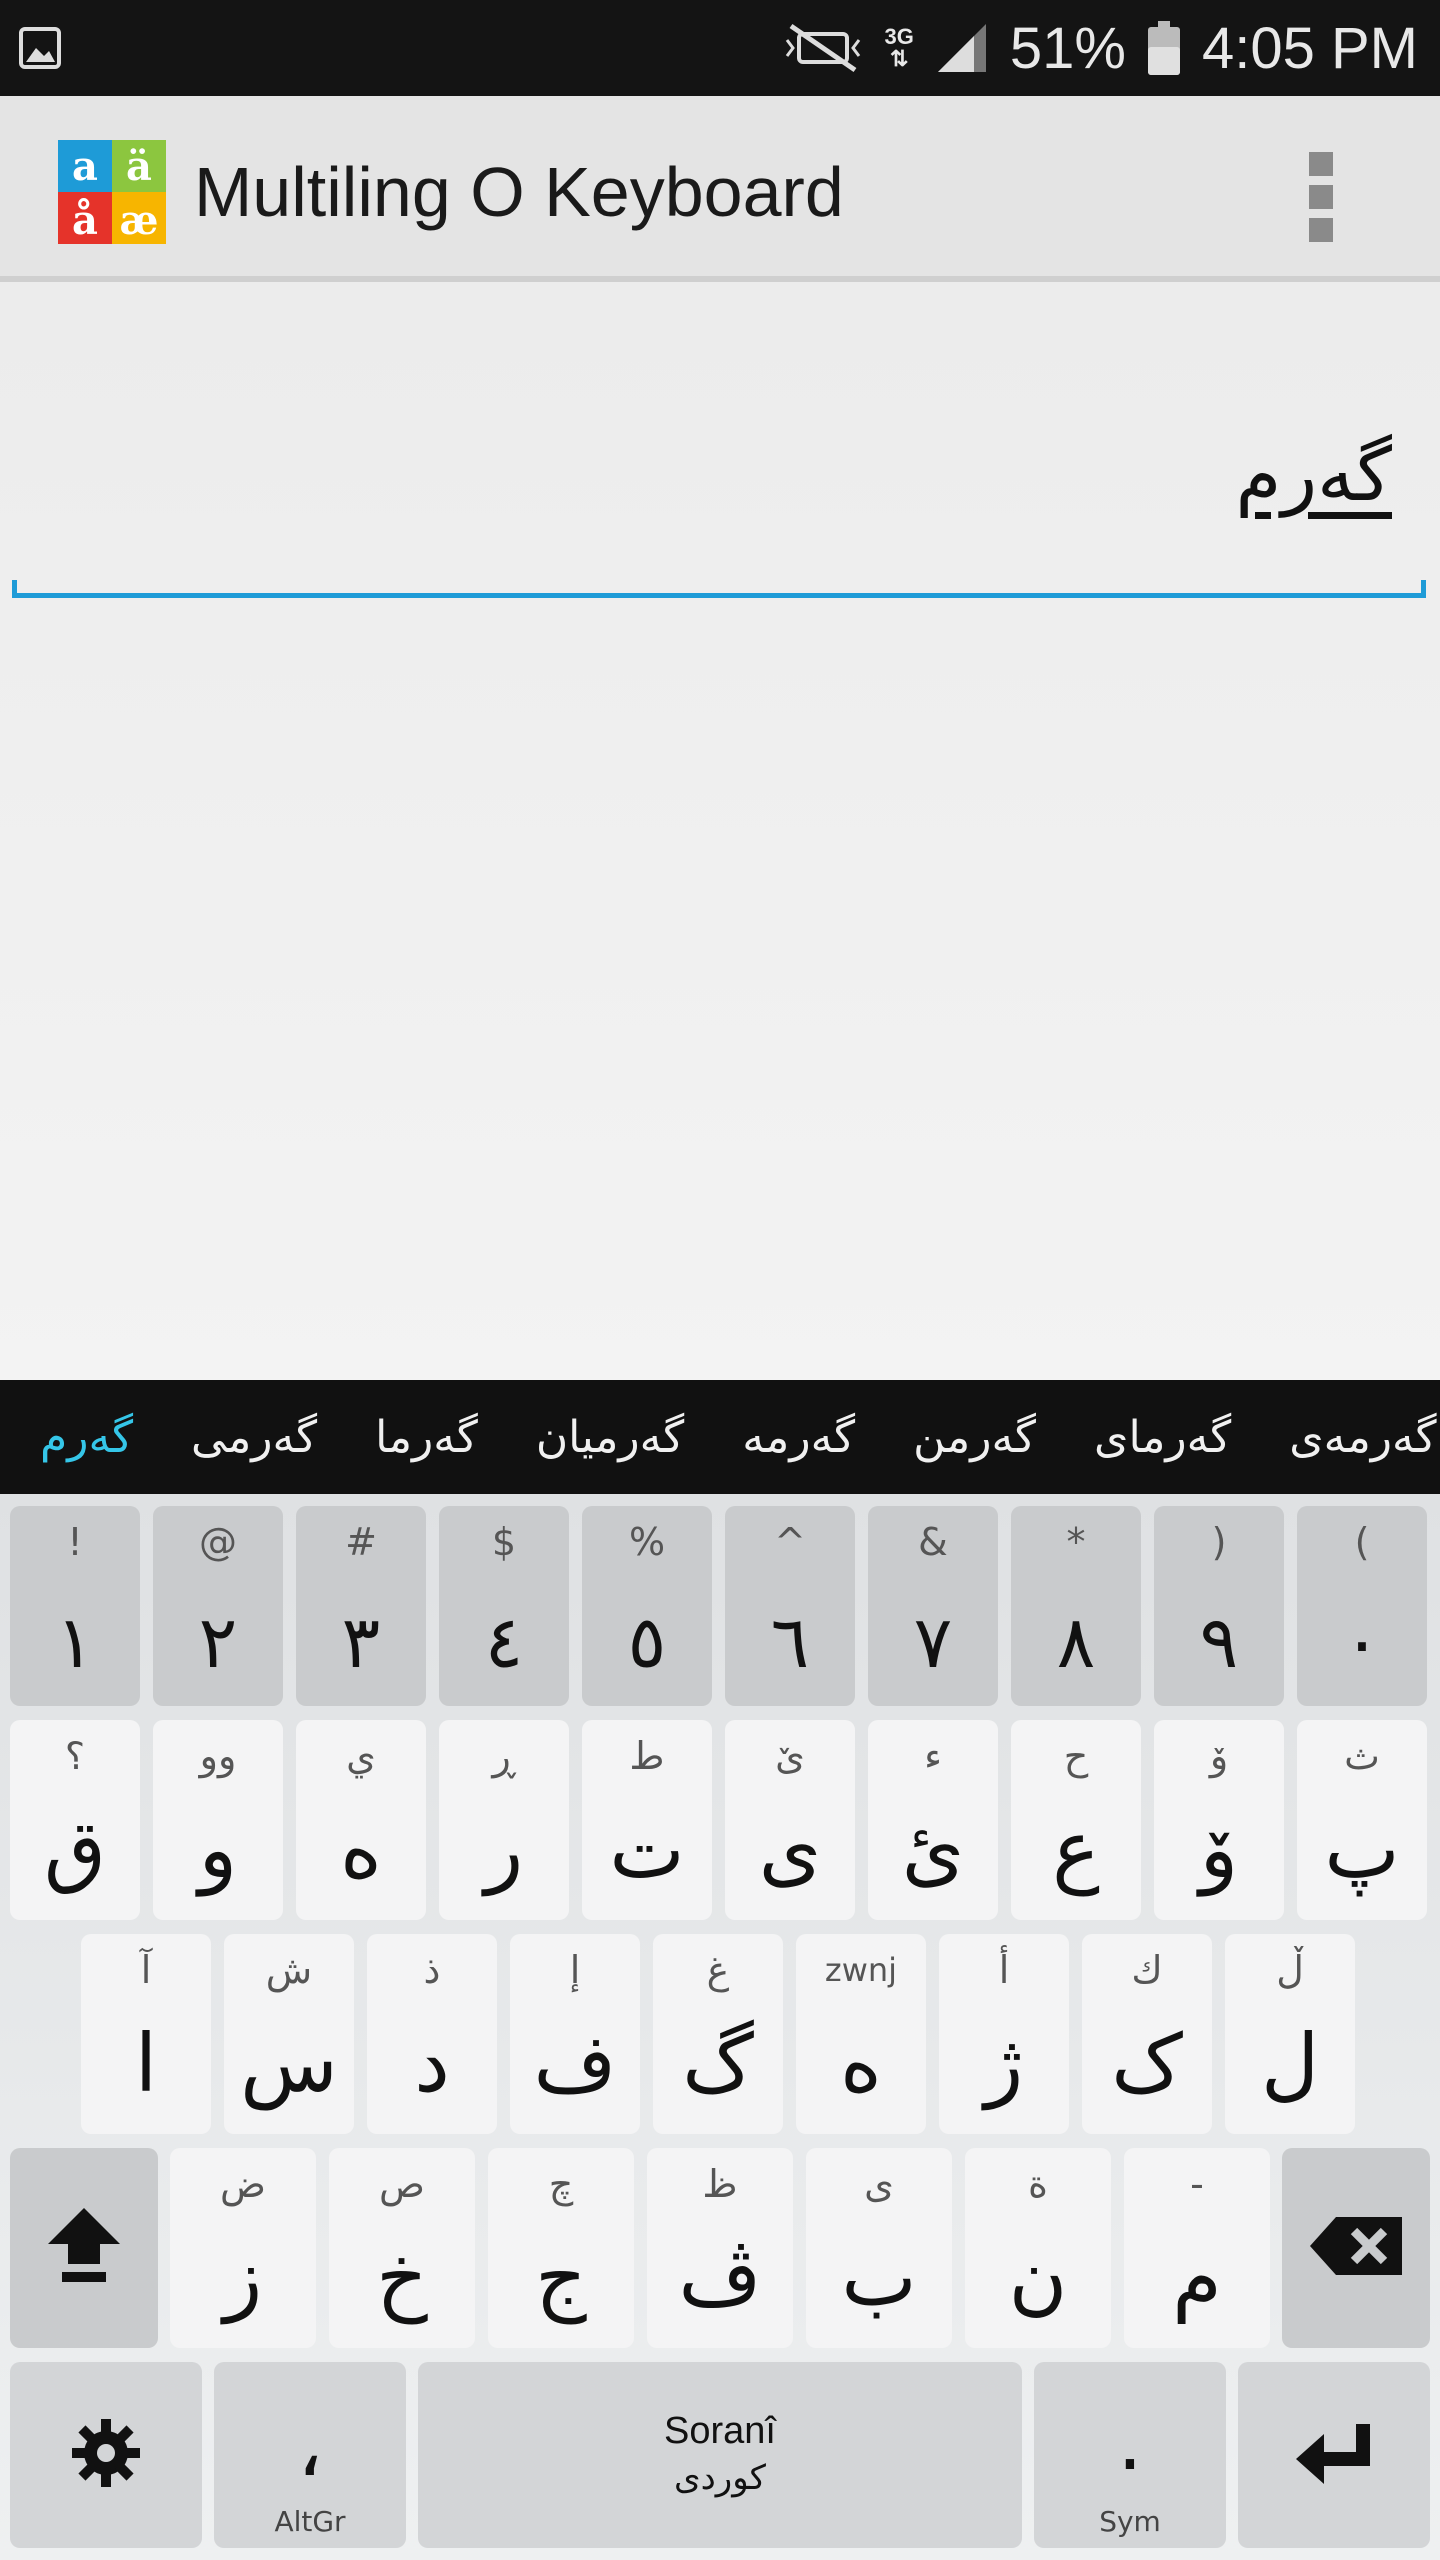  I want to click on suggestion-item: گەرمیان, so click(610, 1437).